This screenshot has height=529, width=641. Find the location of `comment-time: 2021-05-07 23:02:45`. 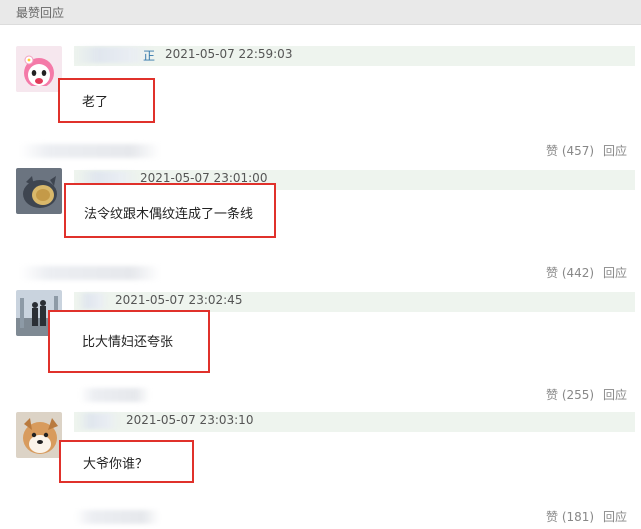

comment-time: 2021-05-07 23:02:45 is located at coordinates (179, 300).